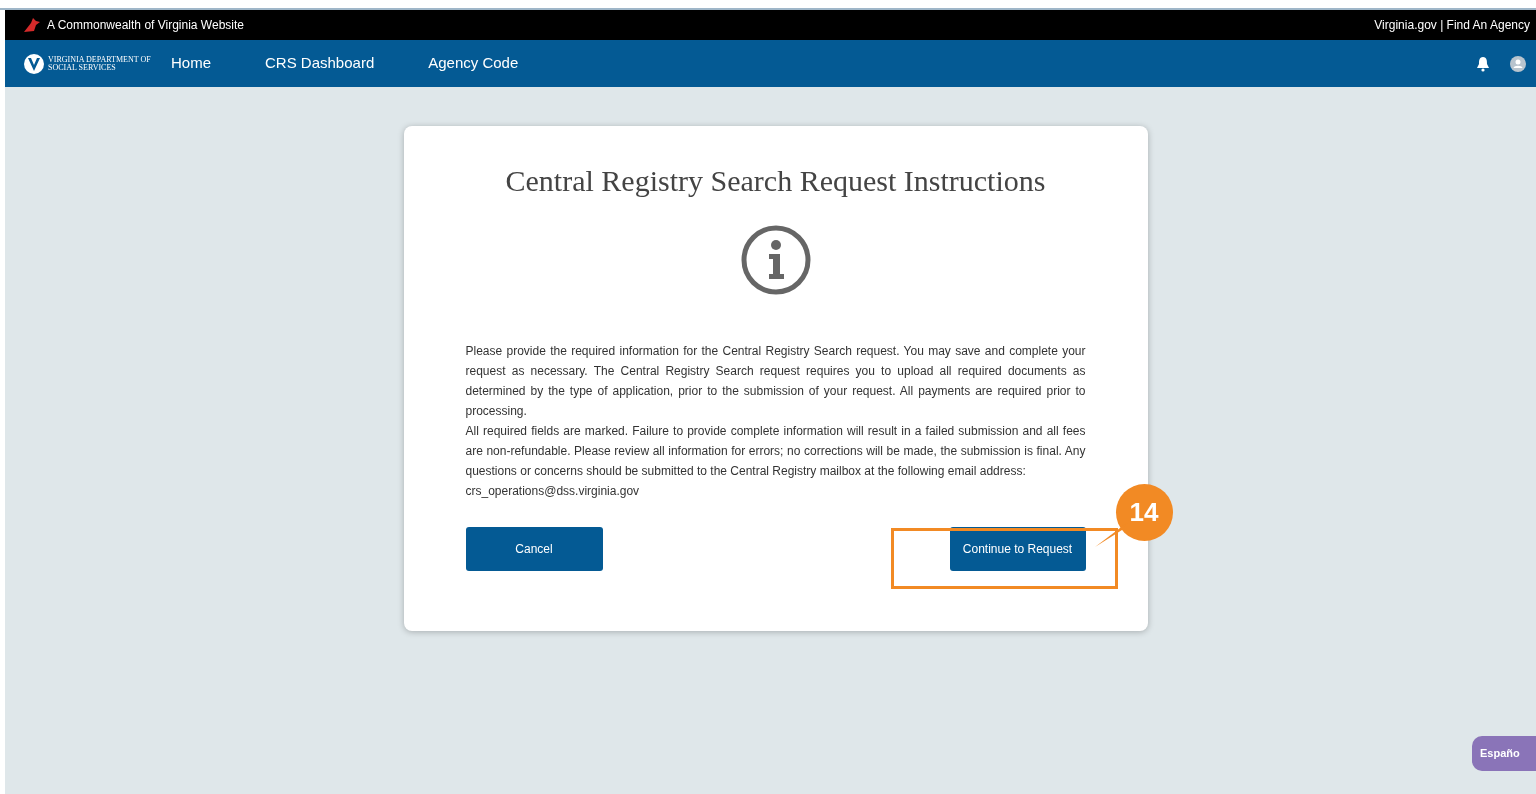 This screenshot has width=1536, height=794. I want to click on header-links: Virginia.gov | Find An Agency, so click(1452, 25).